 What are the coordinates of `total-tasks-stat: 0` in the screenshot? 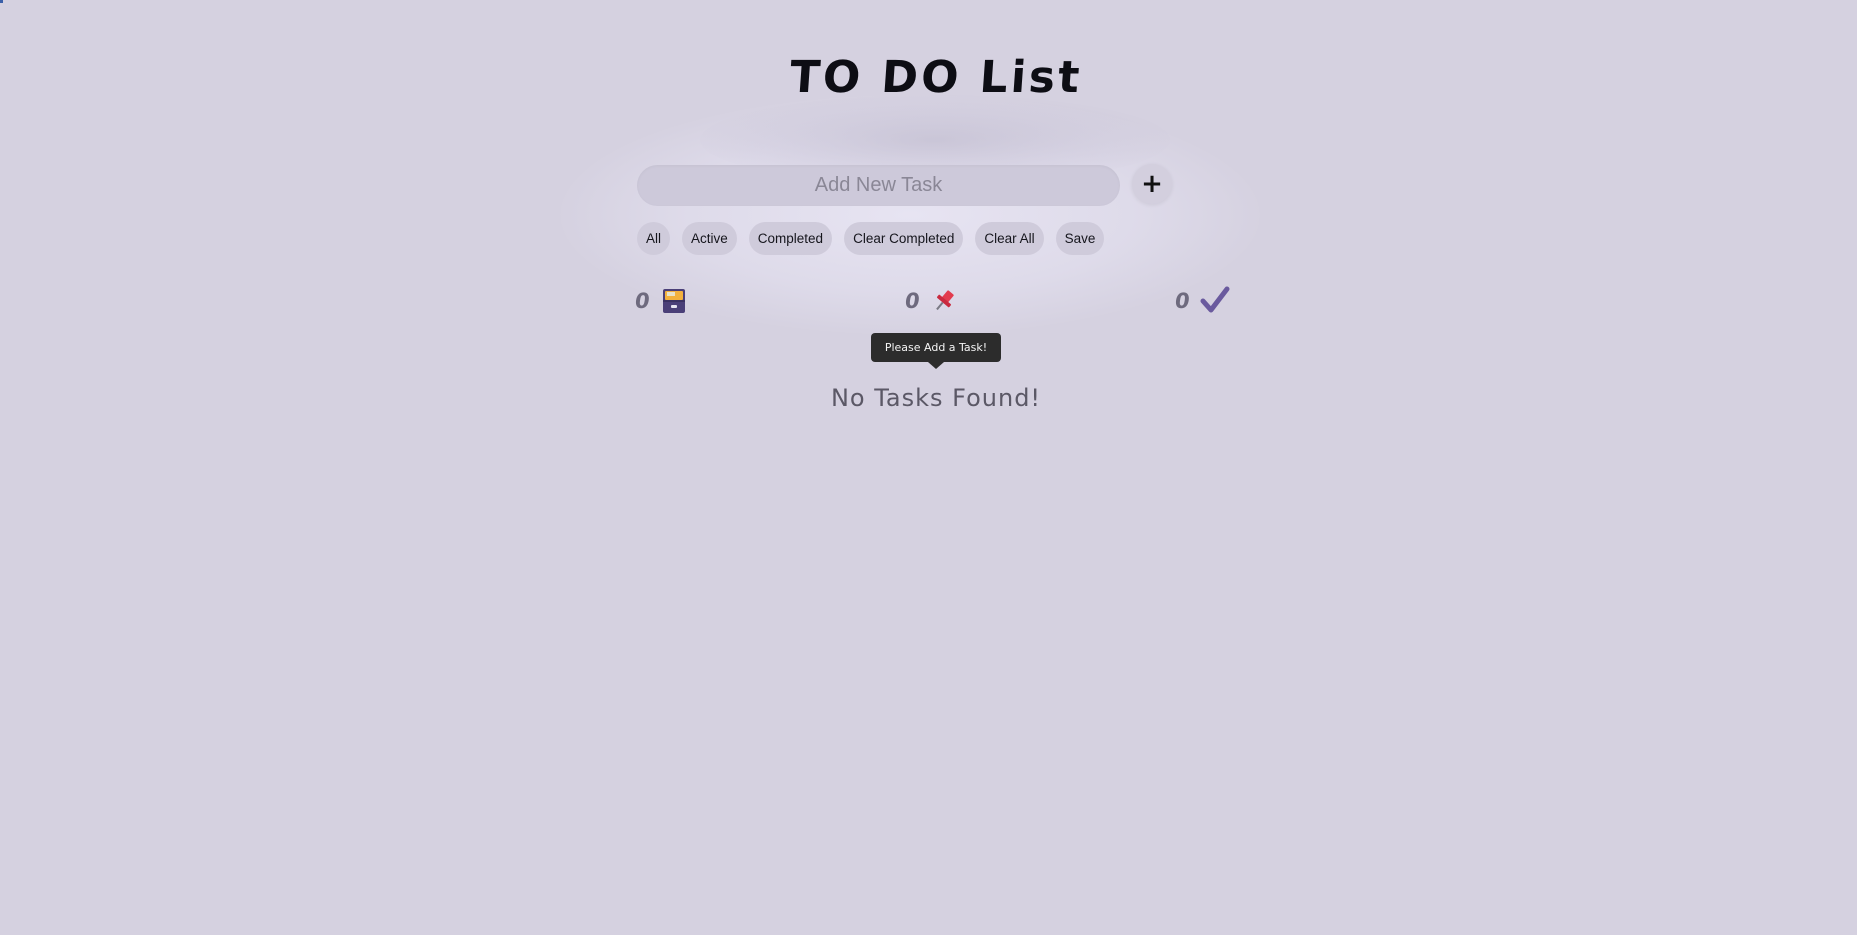 It's located at (660, 301).